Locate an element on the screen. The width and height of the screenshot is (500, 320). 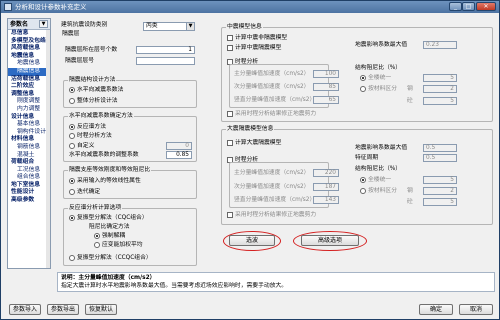
mid-a3-label: 竖直分量峰值加速度（cm/s2） is located at coordinates (275, 100).